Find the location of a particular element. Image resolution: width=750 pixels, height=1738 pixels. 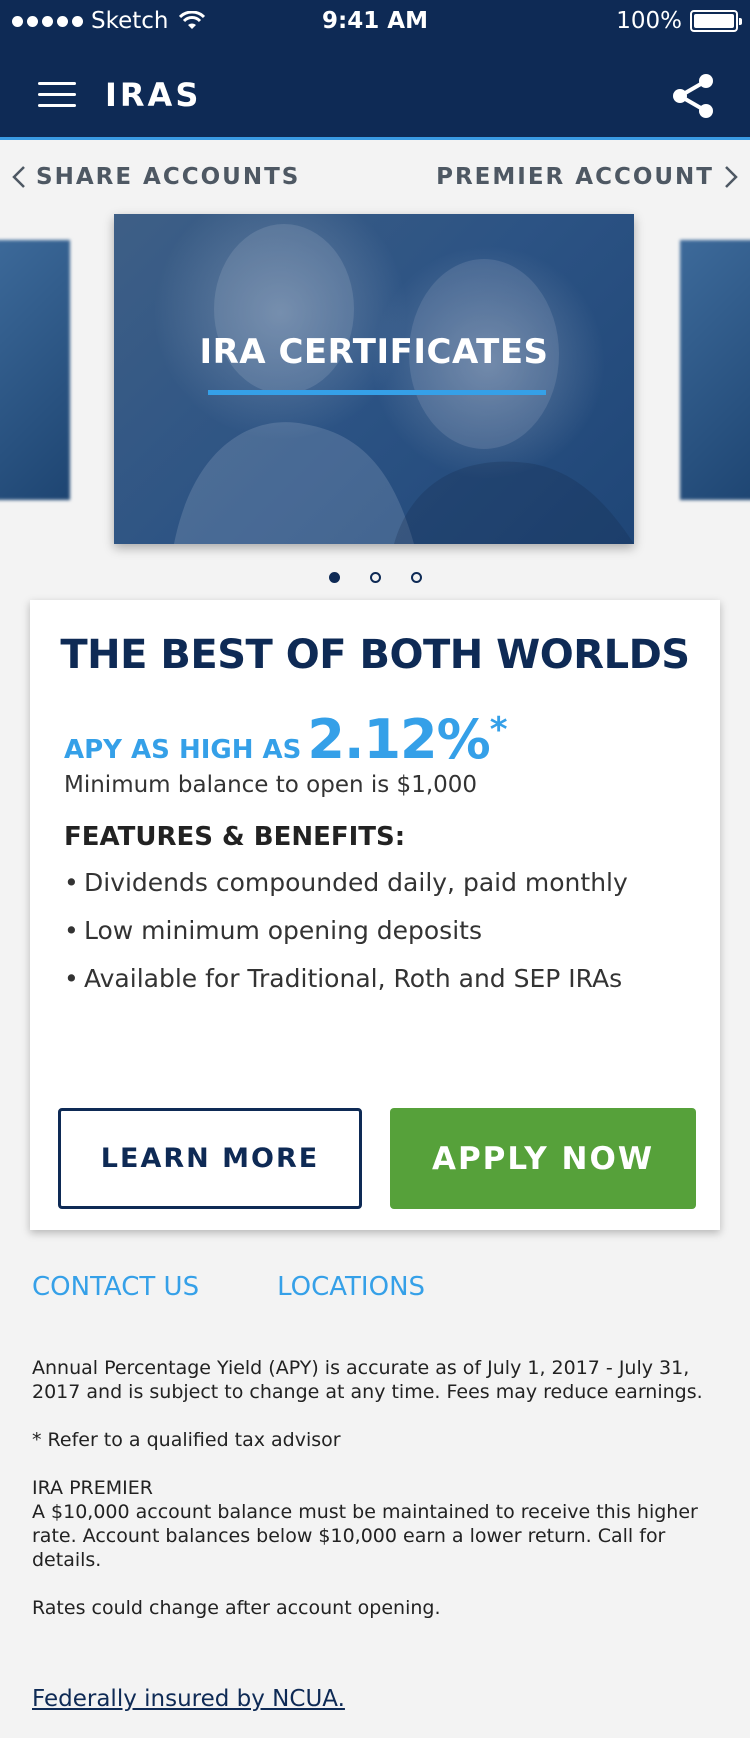

title-underline is located at coordinates (377, 392).